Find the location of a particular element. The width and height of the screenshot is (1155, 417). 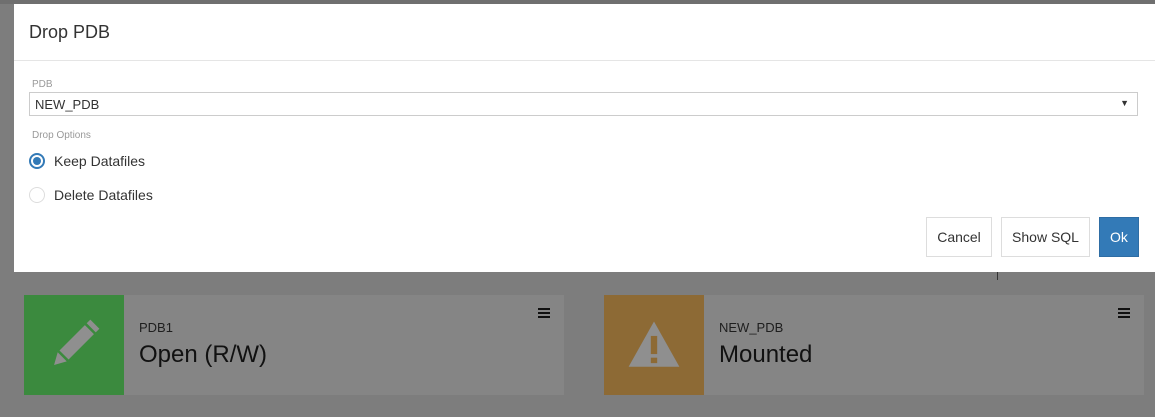

delete-datafiles-label: Delete Datafiles is located at coordinates (103, 195).